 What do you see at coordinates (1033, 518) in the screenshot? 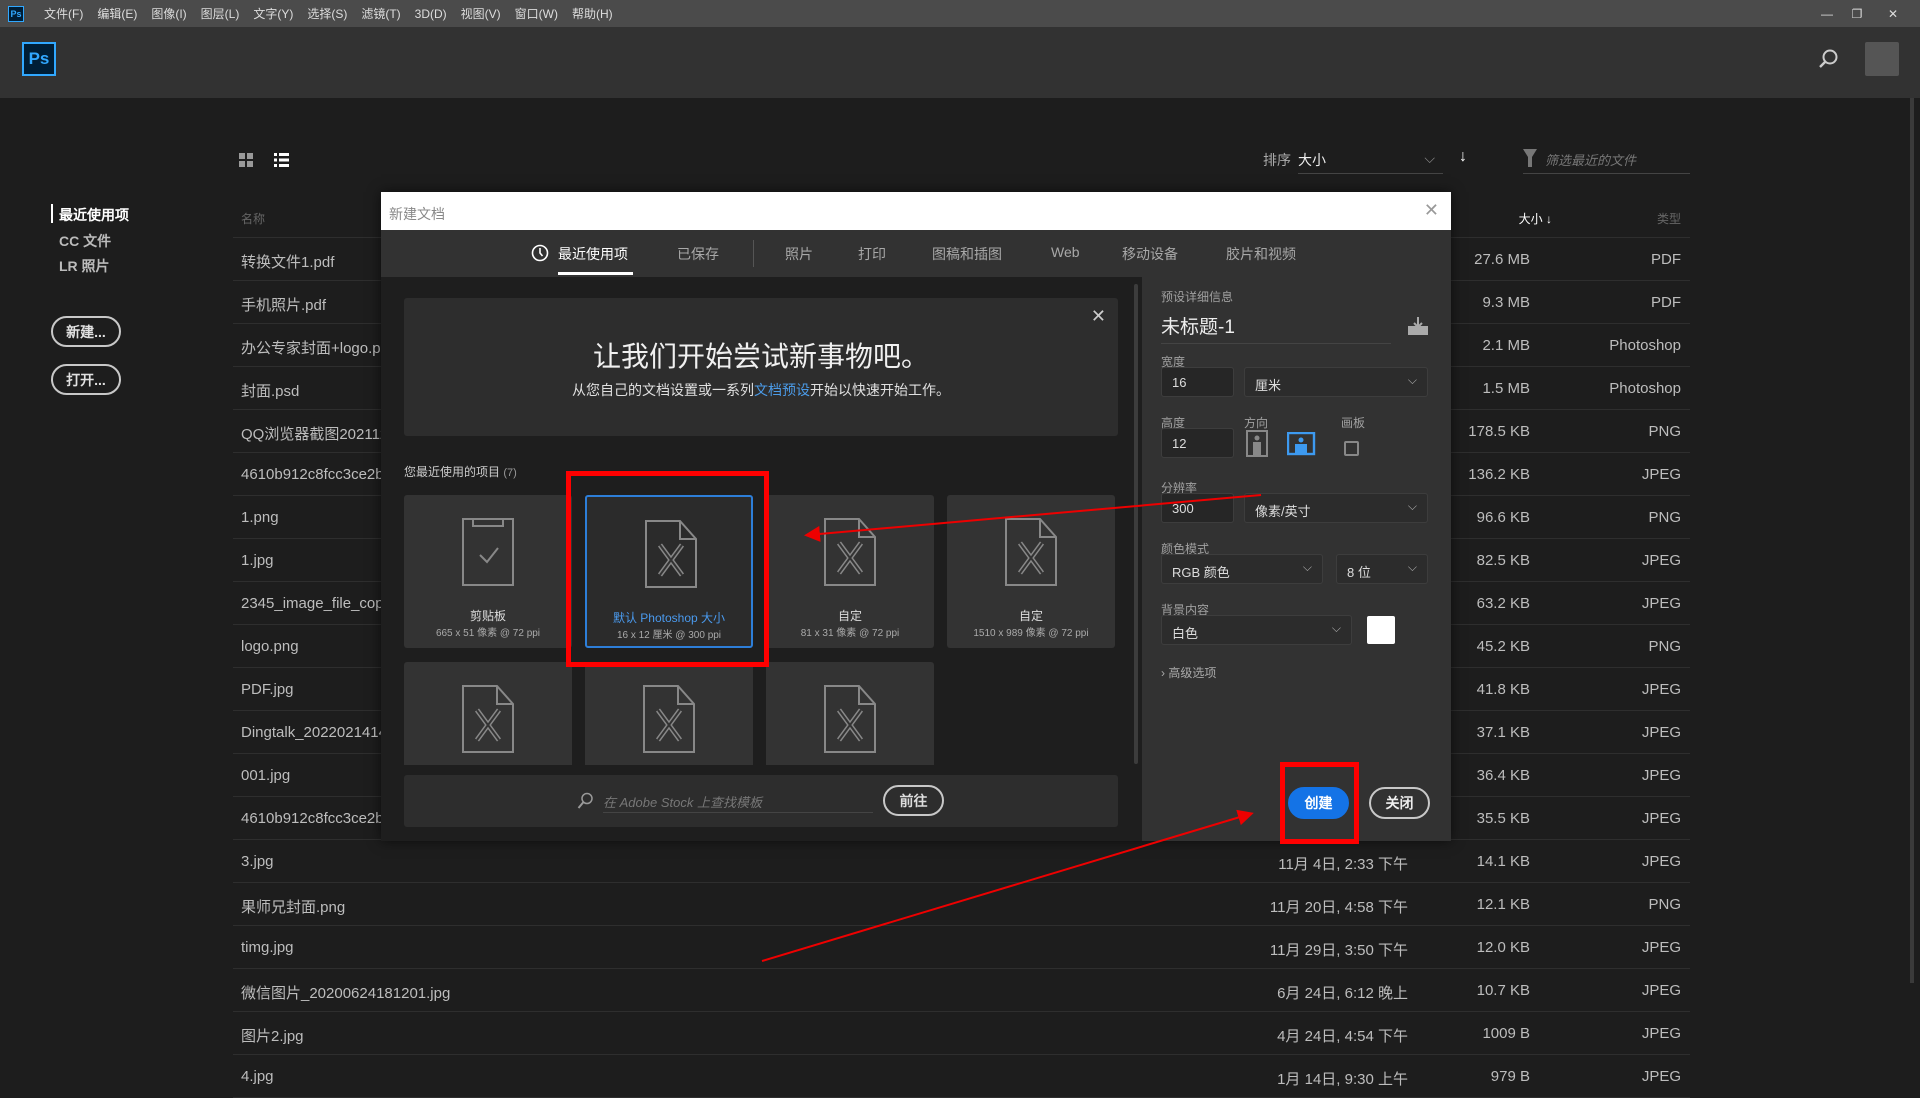
I see `arrow-to-preset` at bounding box center [1033, 518].